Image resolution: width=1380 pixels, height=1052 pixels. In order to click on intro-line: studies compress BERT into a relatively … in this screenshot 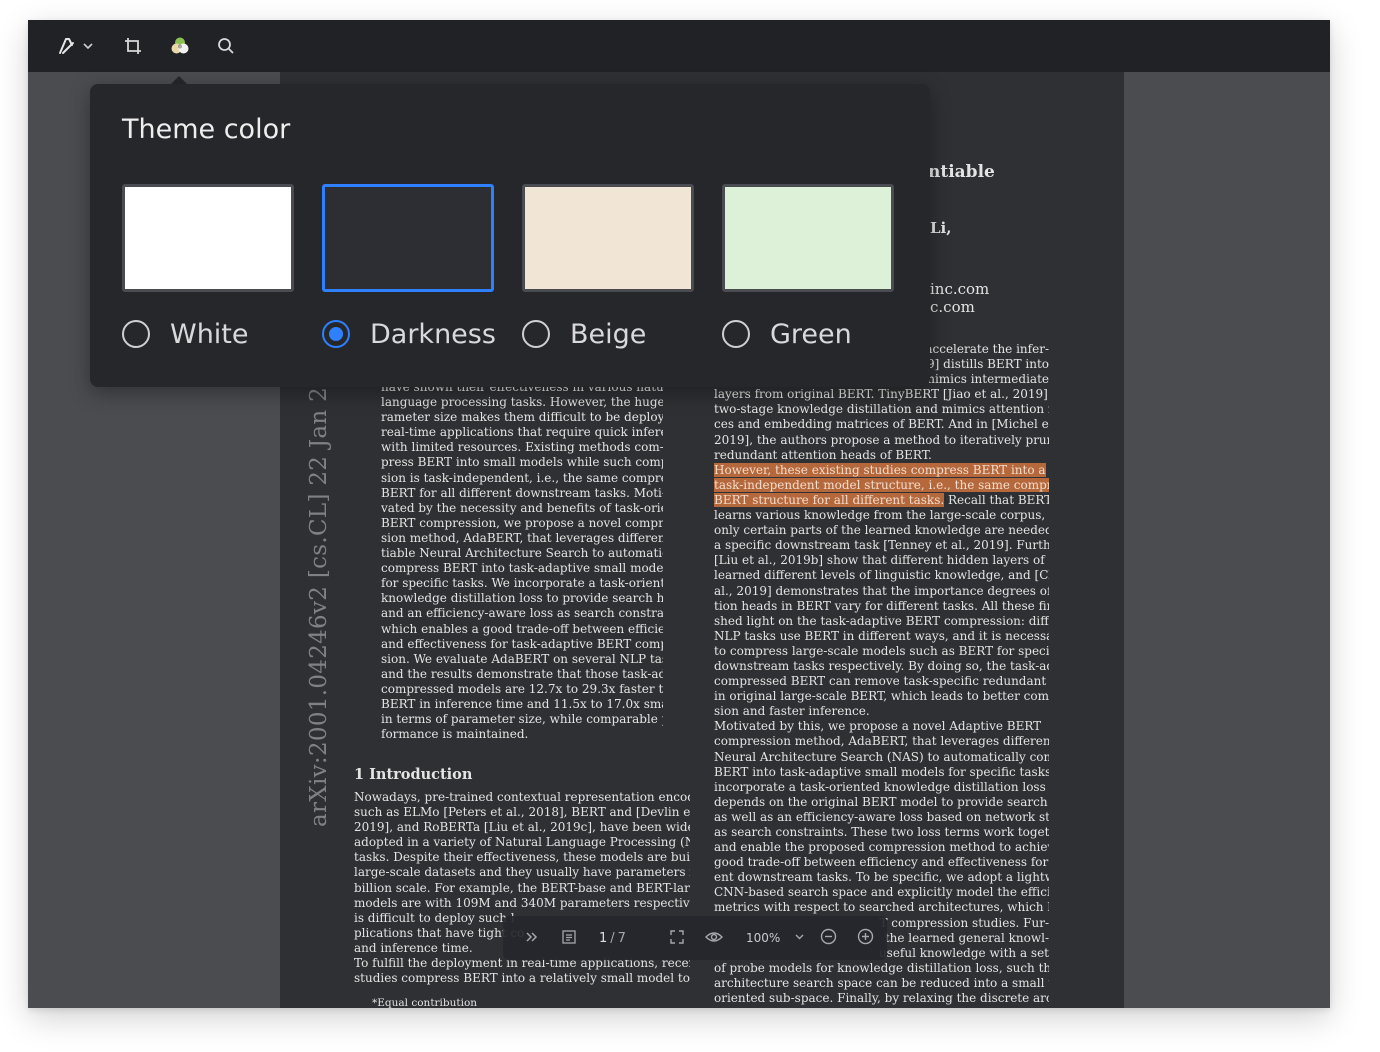, I will do `click(522, 978)`.